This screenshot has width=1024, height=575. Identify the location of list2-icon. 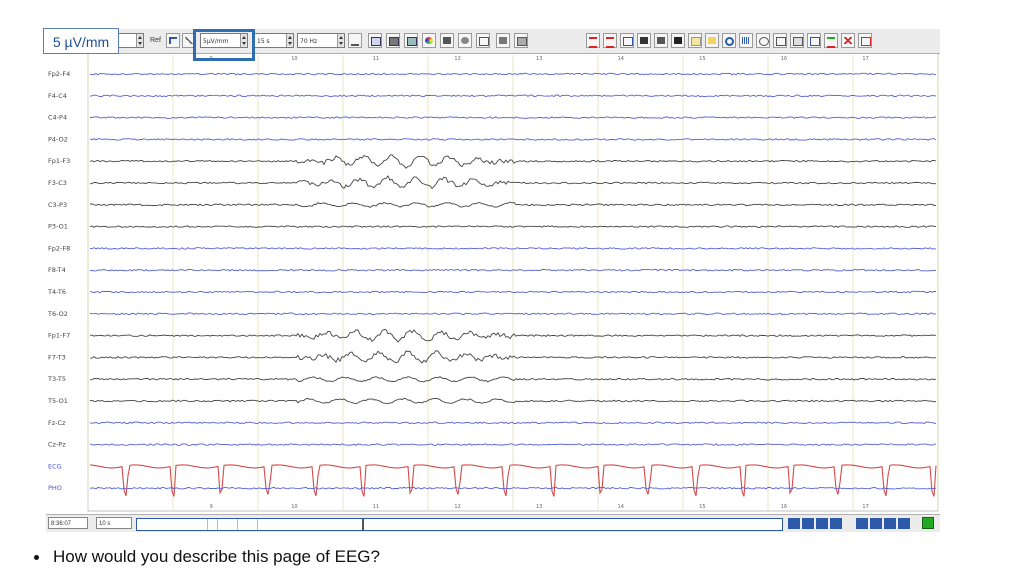
(831, 40).